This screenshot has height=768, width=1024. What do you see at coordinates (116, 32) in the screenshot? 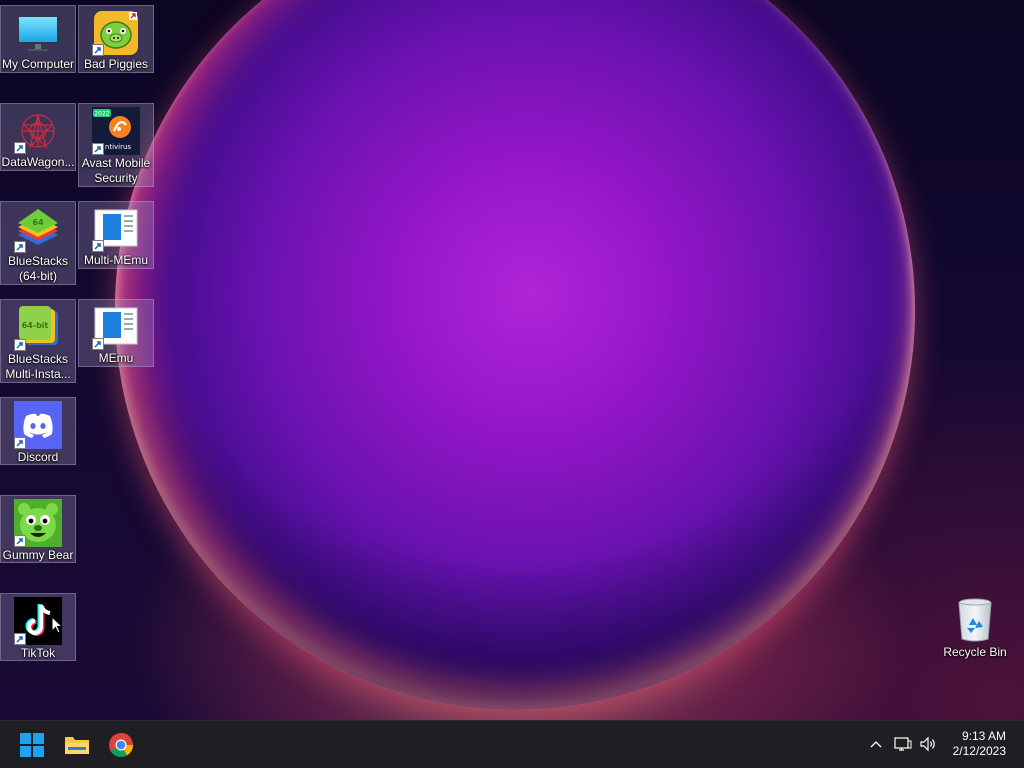
I see `bad-piggies-icon` at bounding box center [116, 32].